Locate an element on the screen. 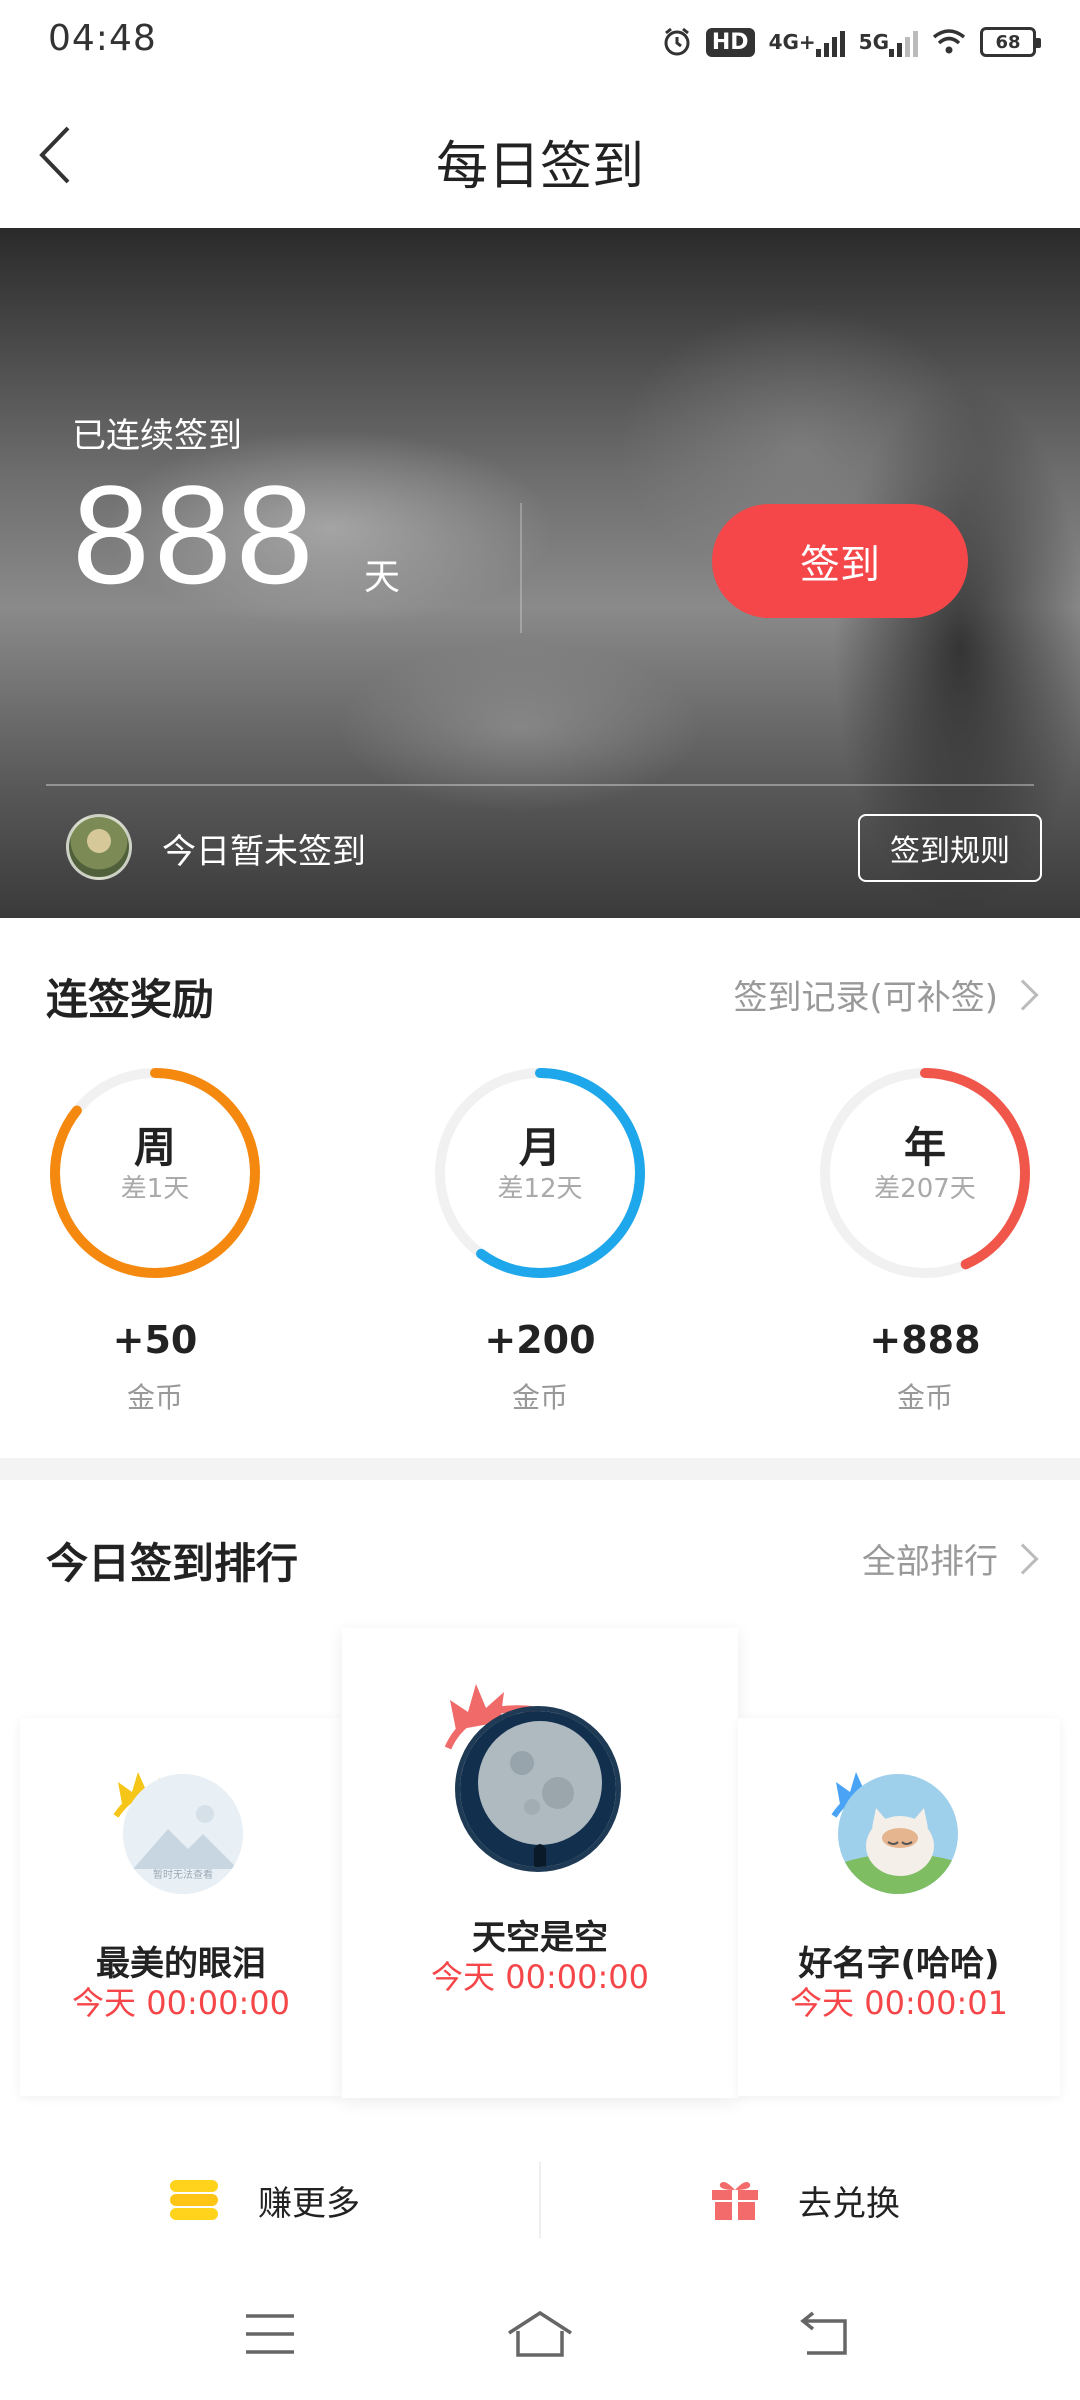 The image size is (1080, 2400). status-time: 04:48 is located at coordinates (102, 38).